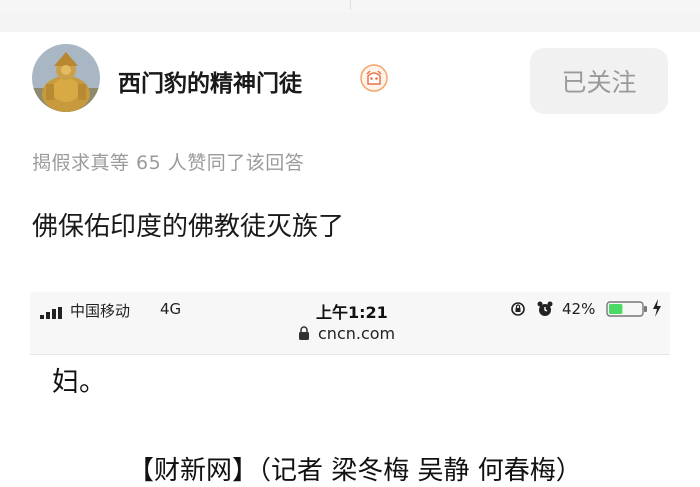  I want to click on battery-percent: 42%, so click(579, 309).